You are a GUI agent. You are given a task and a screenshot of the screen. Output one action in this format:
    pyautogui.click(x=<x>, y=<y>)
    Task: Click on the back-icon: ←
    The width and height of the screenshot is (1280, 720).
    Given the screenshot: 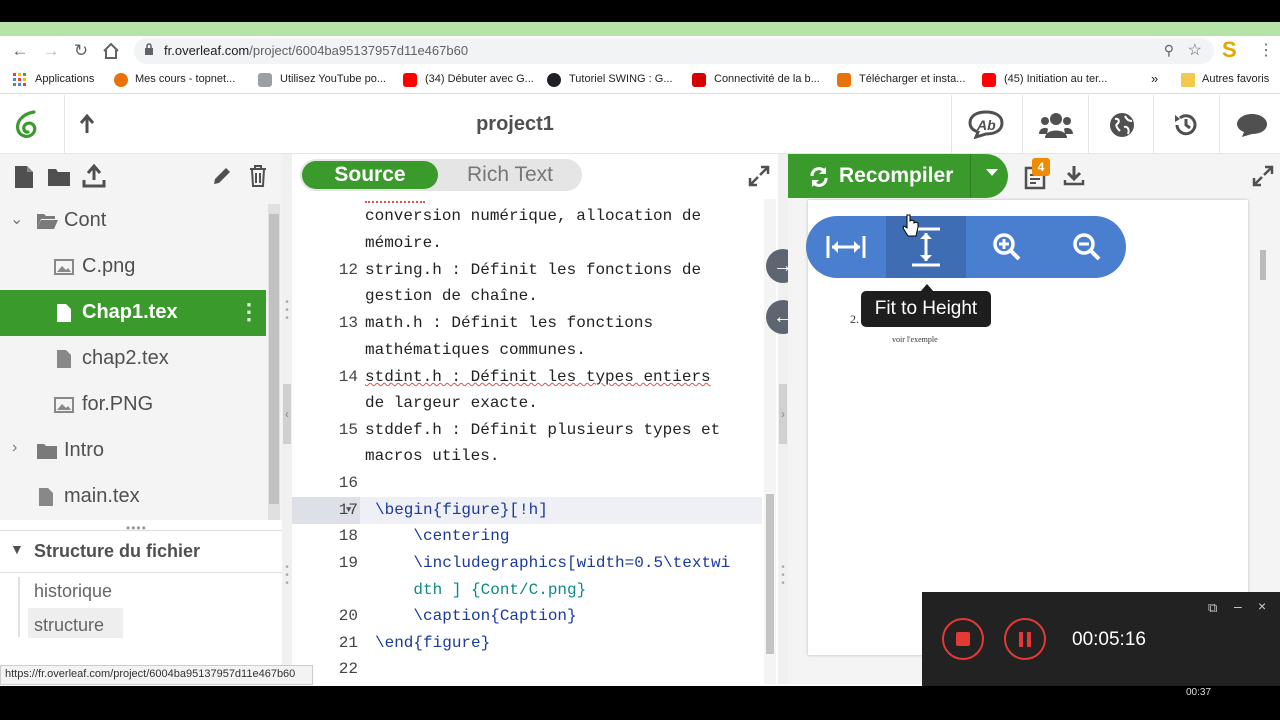 What is the action you would take?
    pyautogui.click(x=20, y=51)
    